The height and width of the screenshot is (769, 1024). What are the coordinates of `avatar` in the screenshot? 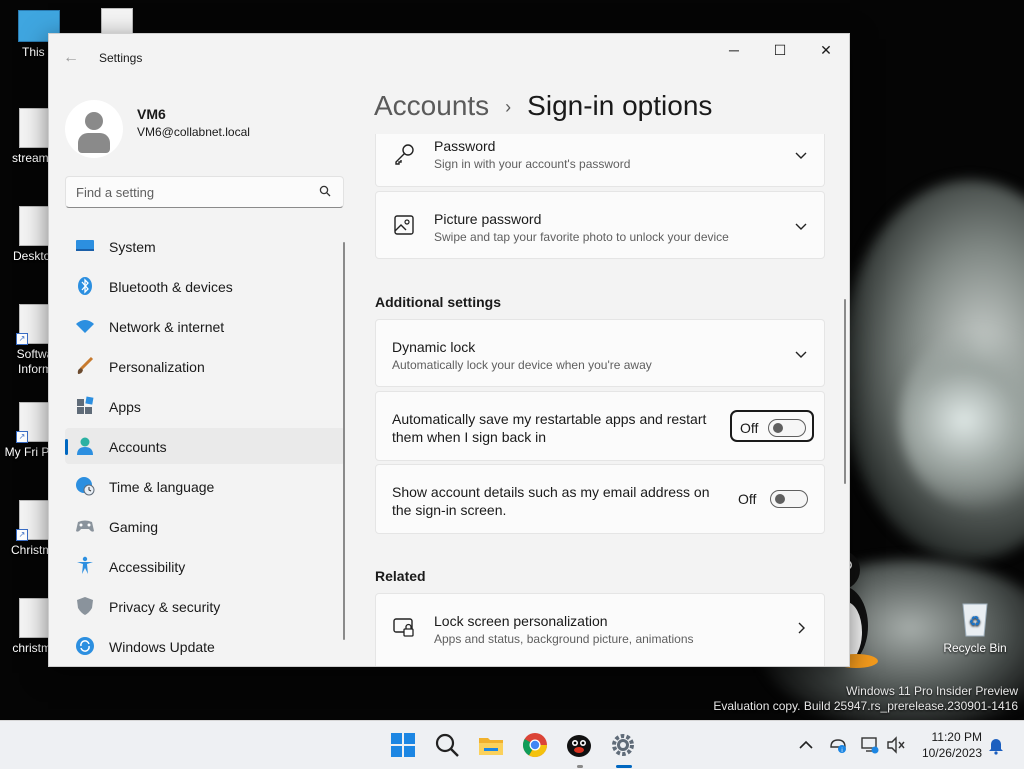 It's located at (94, 129).